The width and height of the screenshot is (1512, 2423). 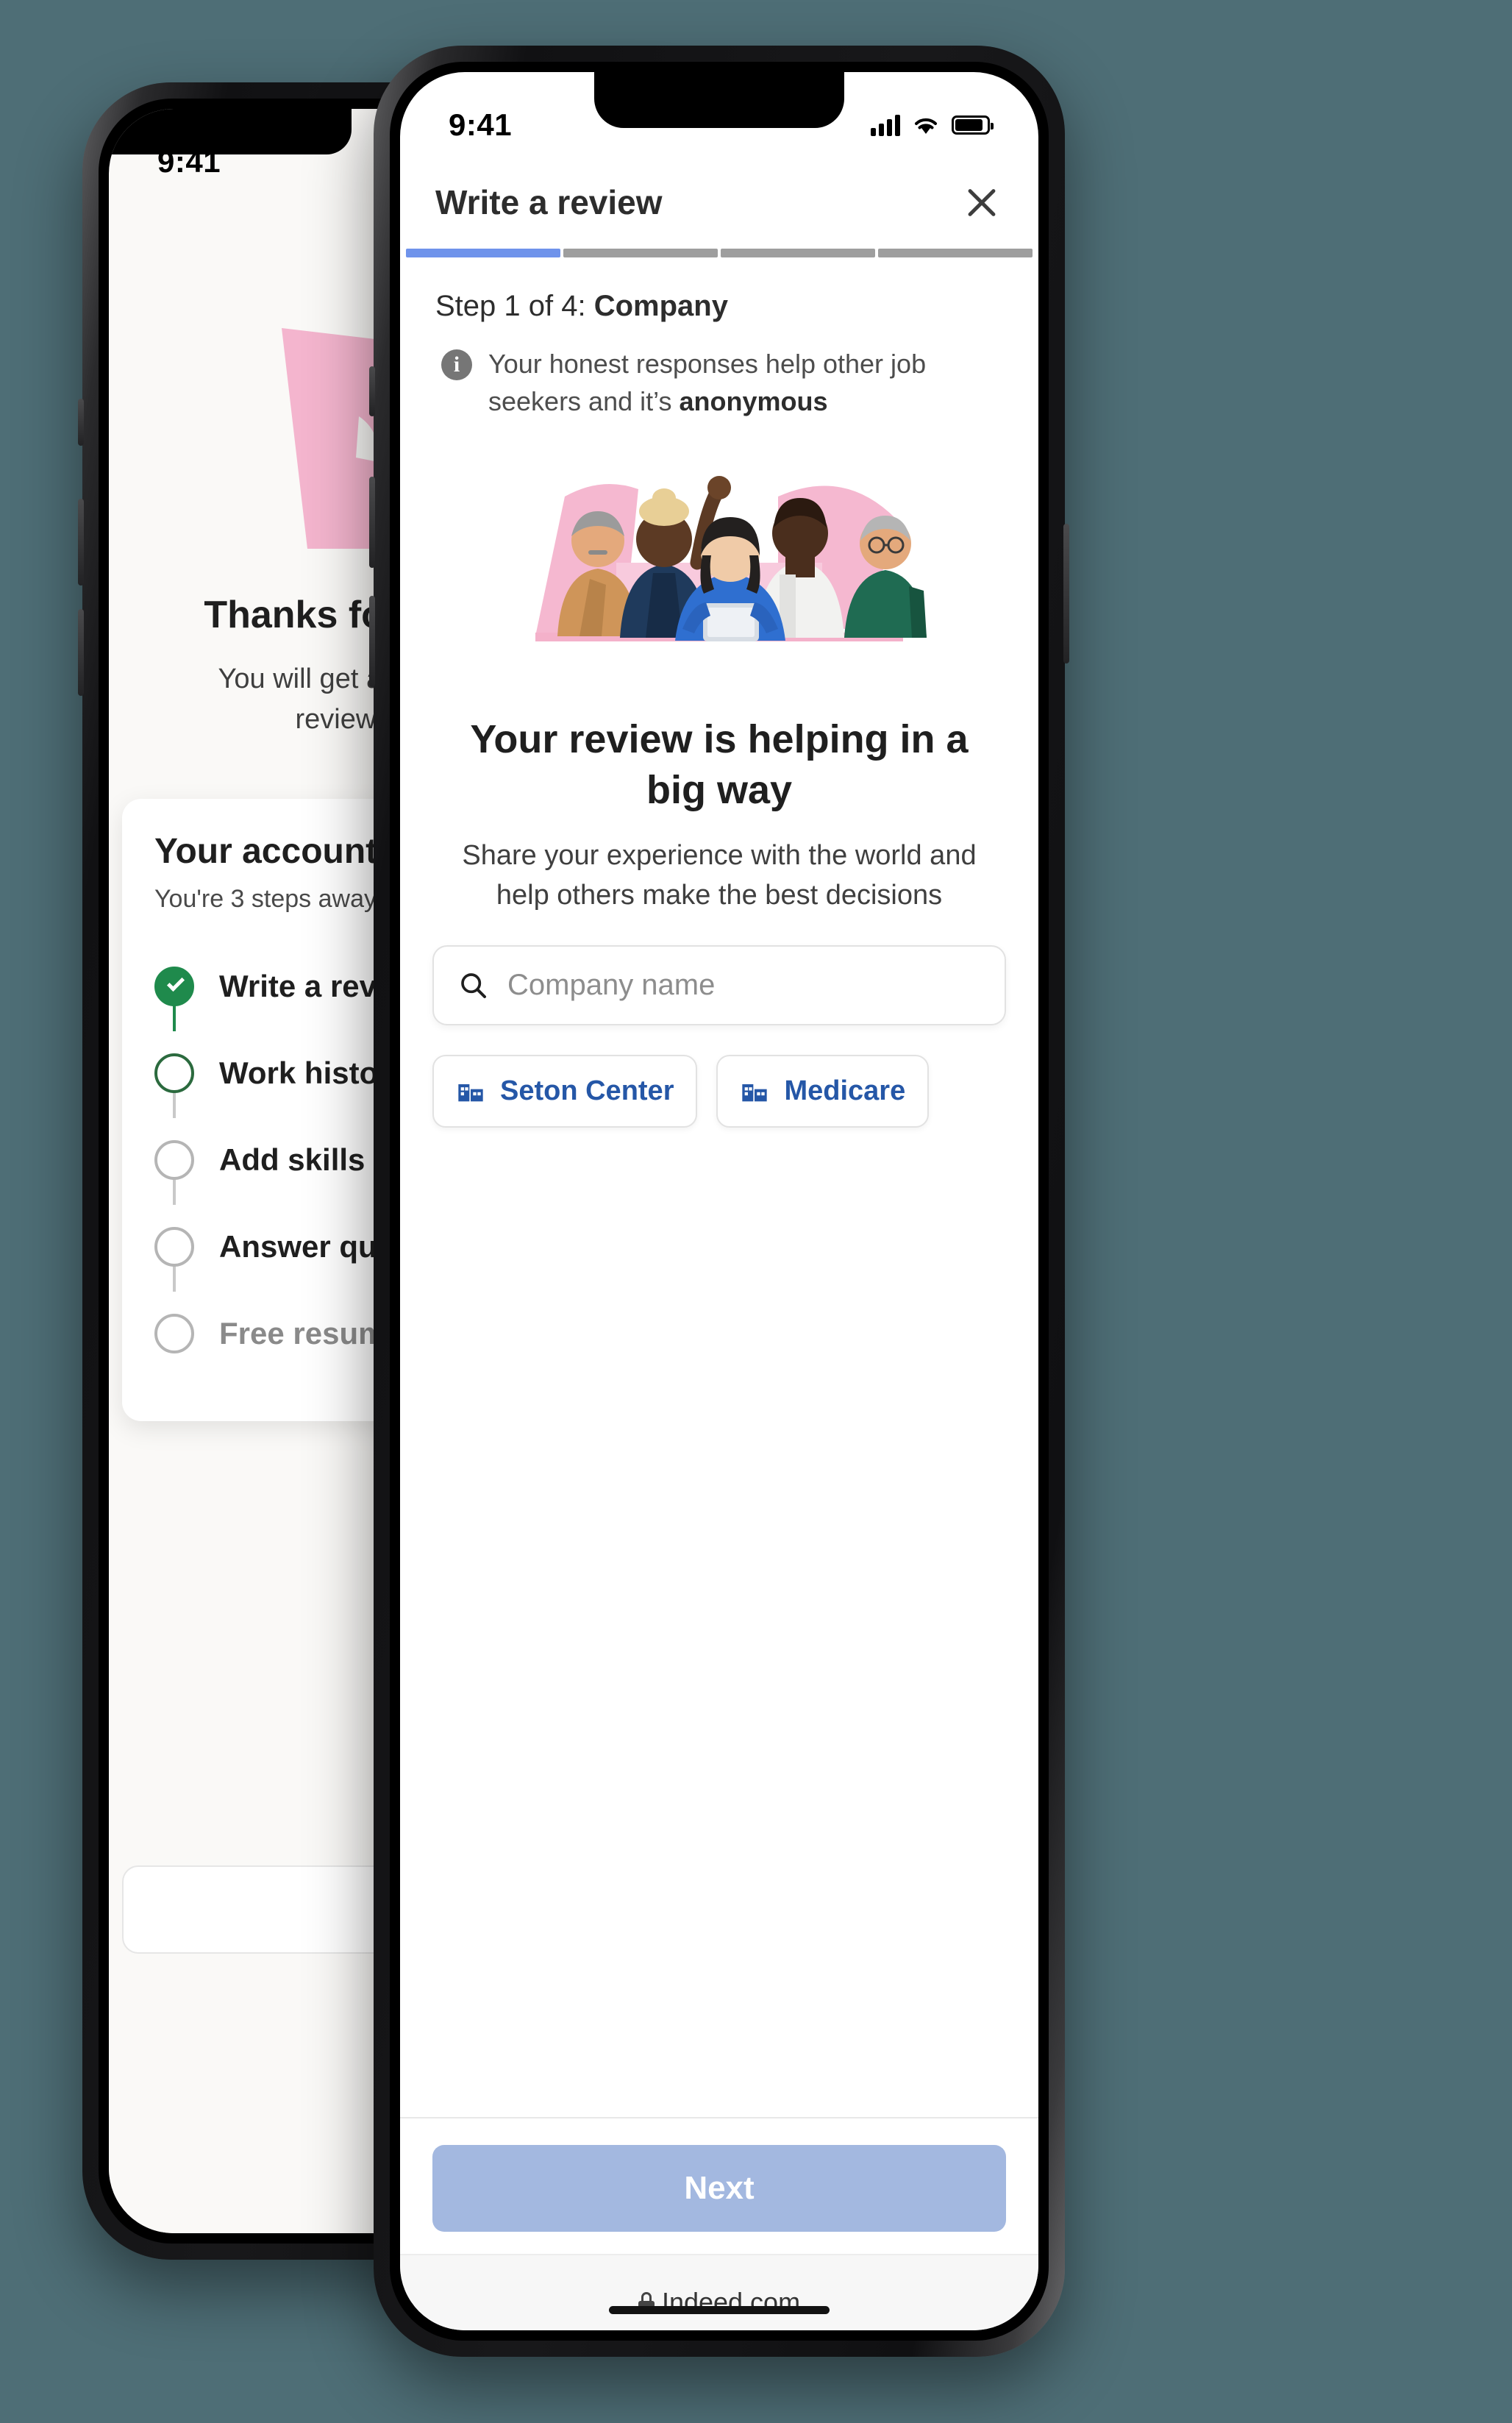 I want to click on phone-power-button, so click(x=1066, y=593).